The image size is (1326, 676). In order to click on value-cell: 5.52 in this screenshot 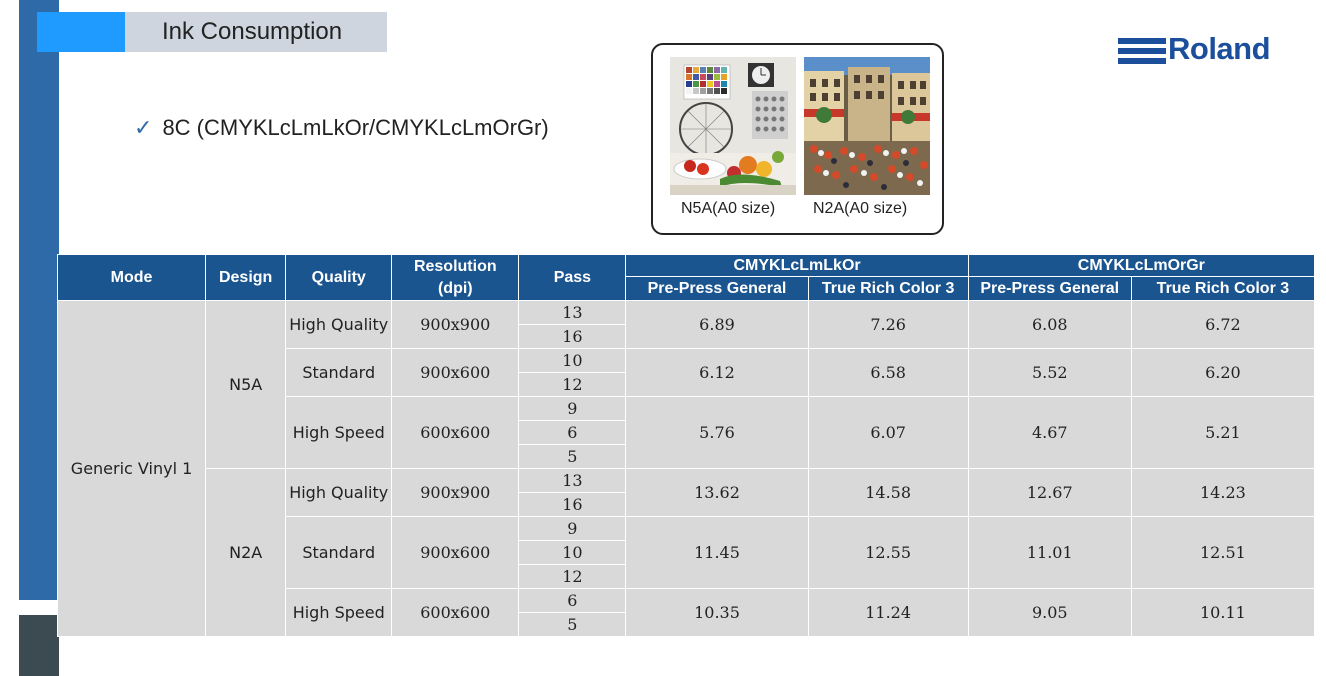, I will do `click(1049, 372)`.